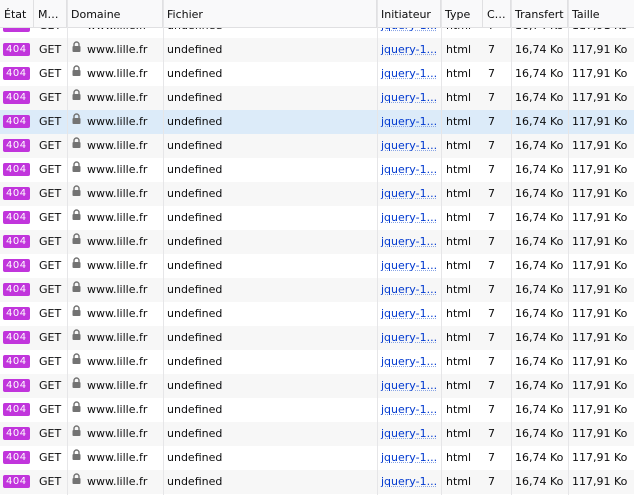  Describe the element at coordinates (601, 14) in the screenshot. I see `column-header-size: Taille` at that location.